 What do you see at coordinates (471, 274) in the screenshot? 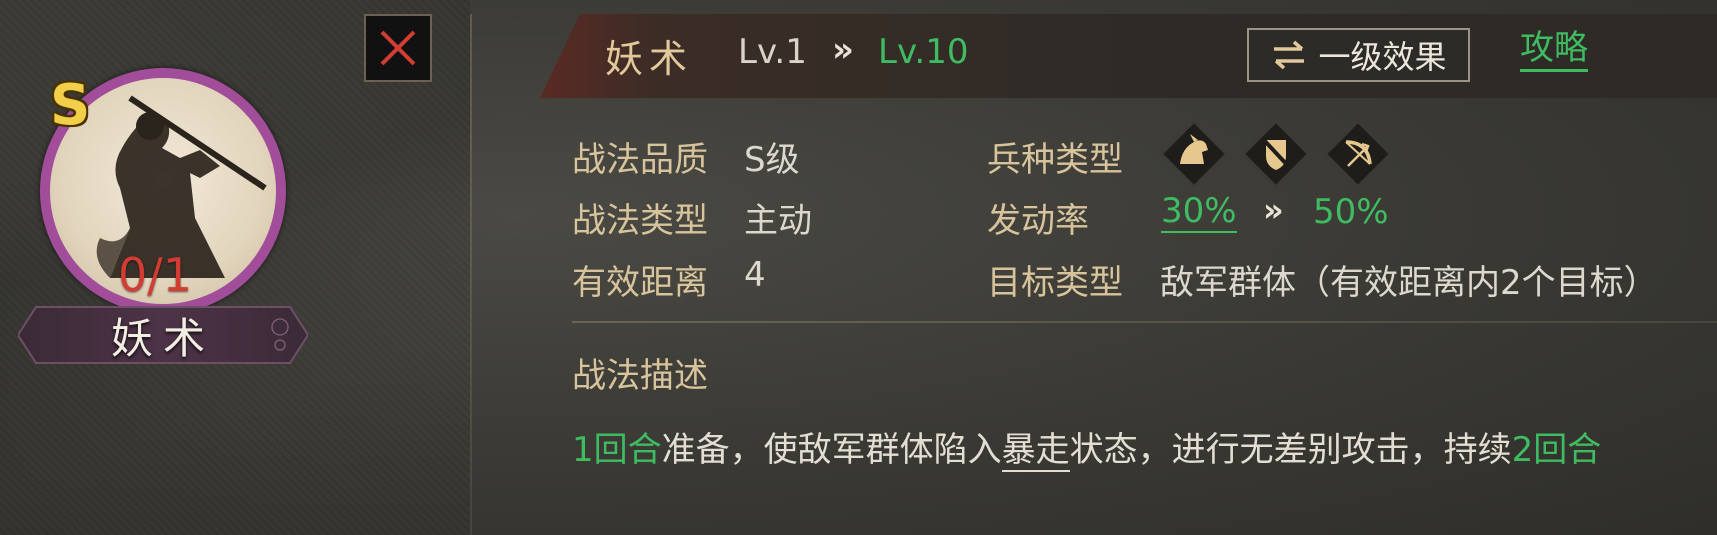
I see `panel-divider` at bounding box center [471, 274].